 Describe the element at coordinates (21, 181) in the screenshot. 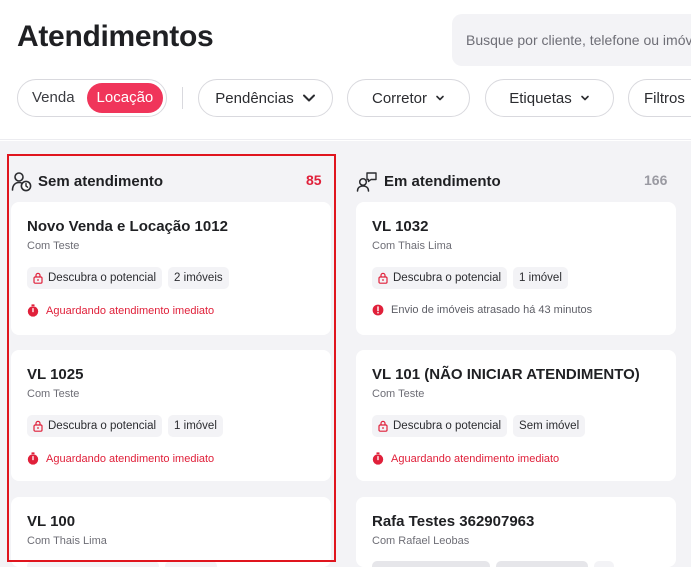

I see `user-clock-icon` at that location.